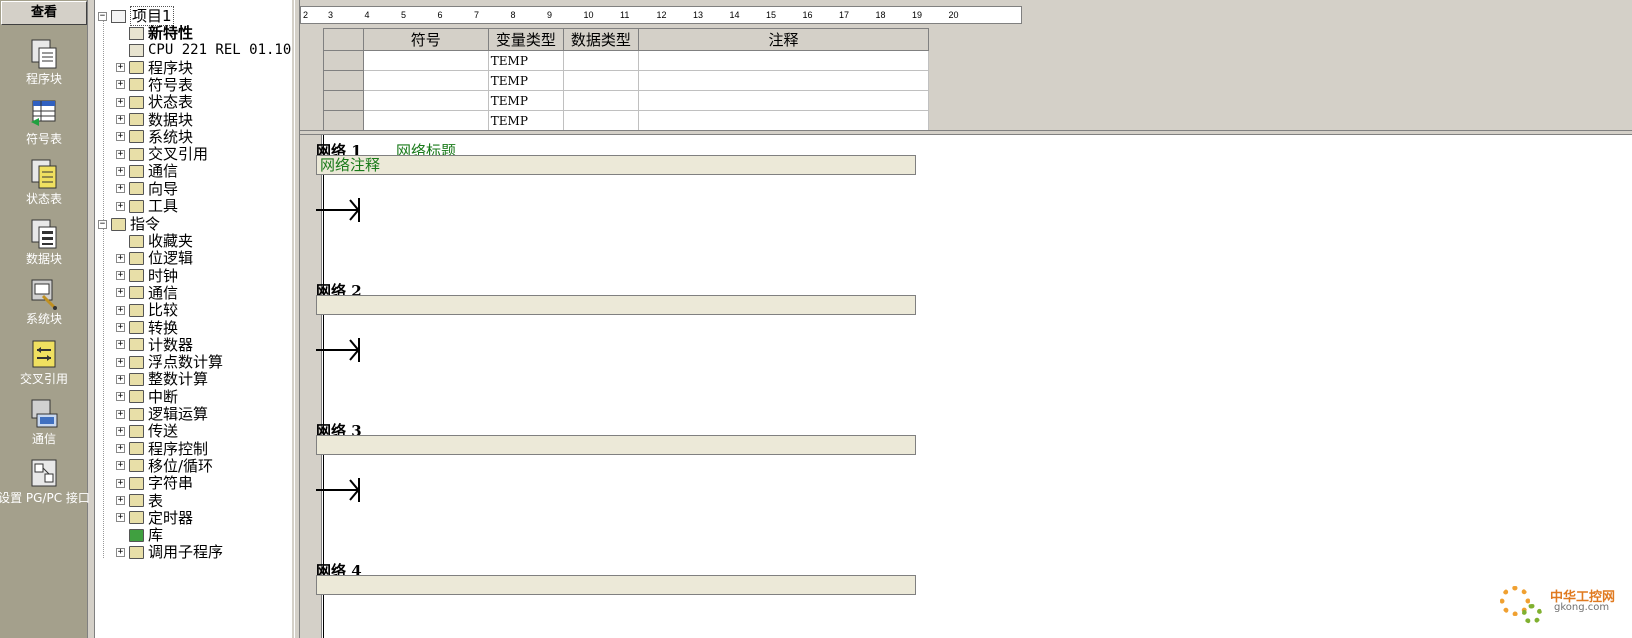 The height and width of the screenshot is (638, 1632). Describe the element at coordinates (44, 13) in the screenshot. I see `view-bar-header: 查看` at that location.